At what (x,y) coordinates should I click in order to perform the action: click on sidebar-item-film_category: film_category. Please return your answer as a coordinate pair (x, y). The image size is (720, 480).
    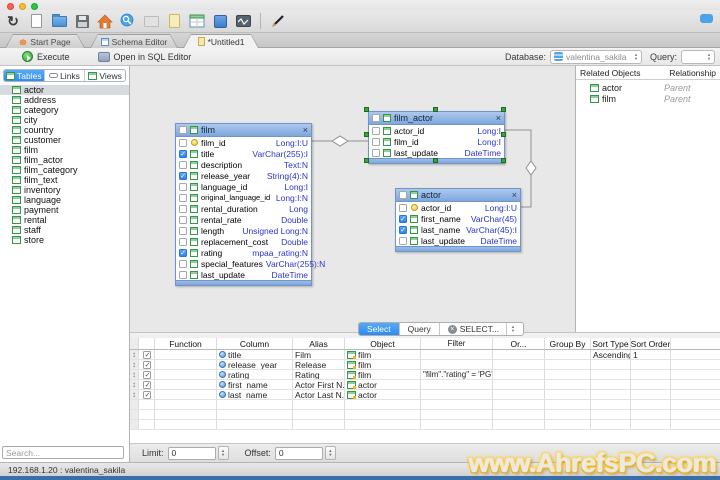
    Looking at the image, I should click on (64, 170).